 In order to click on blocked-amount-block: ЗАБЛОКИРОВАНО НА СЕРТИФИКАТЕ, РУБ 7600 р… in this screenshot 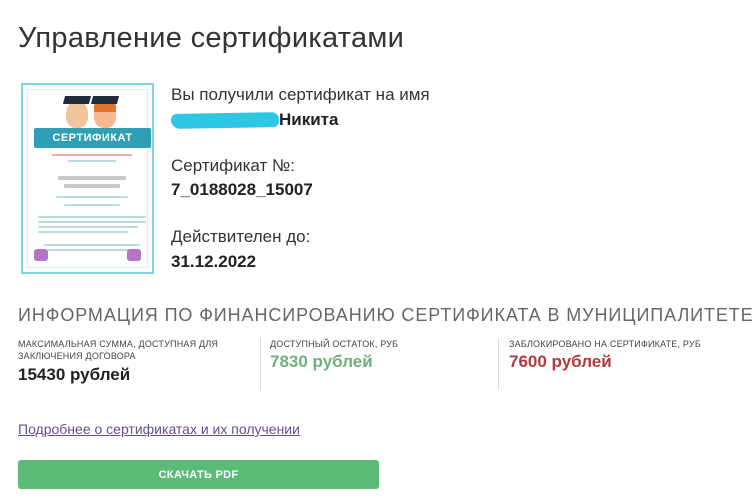, I will do `click(618, 364)`.